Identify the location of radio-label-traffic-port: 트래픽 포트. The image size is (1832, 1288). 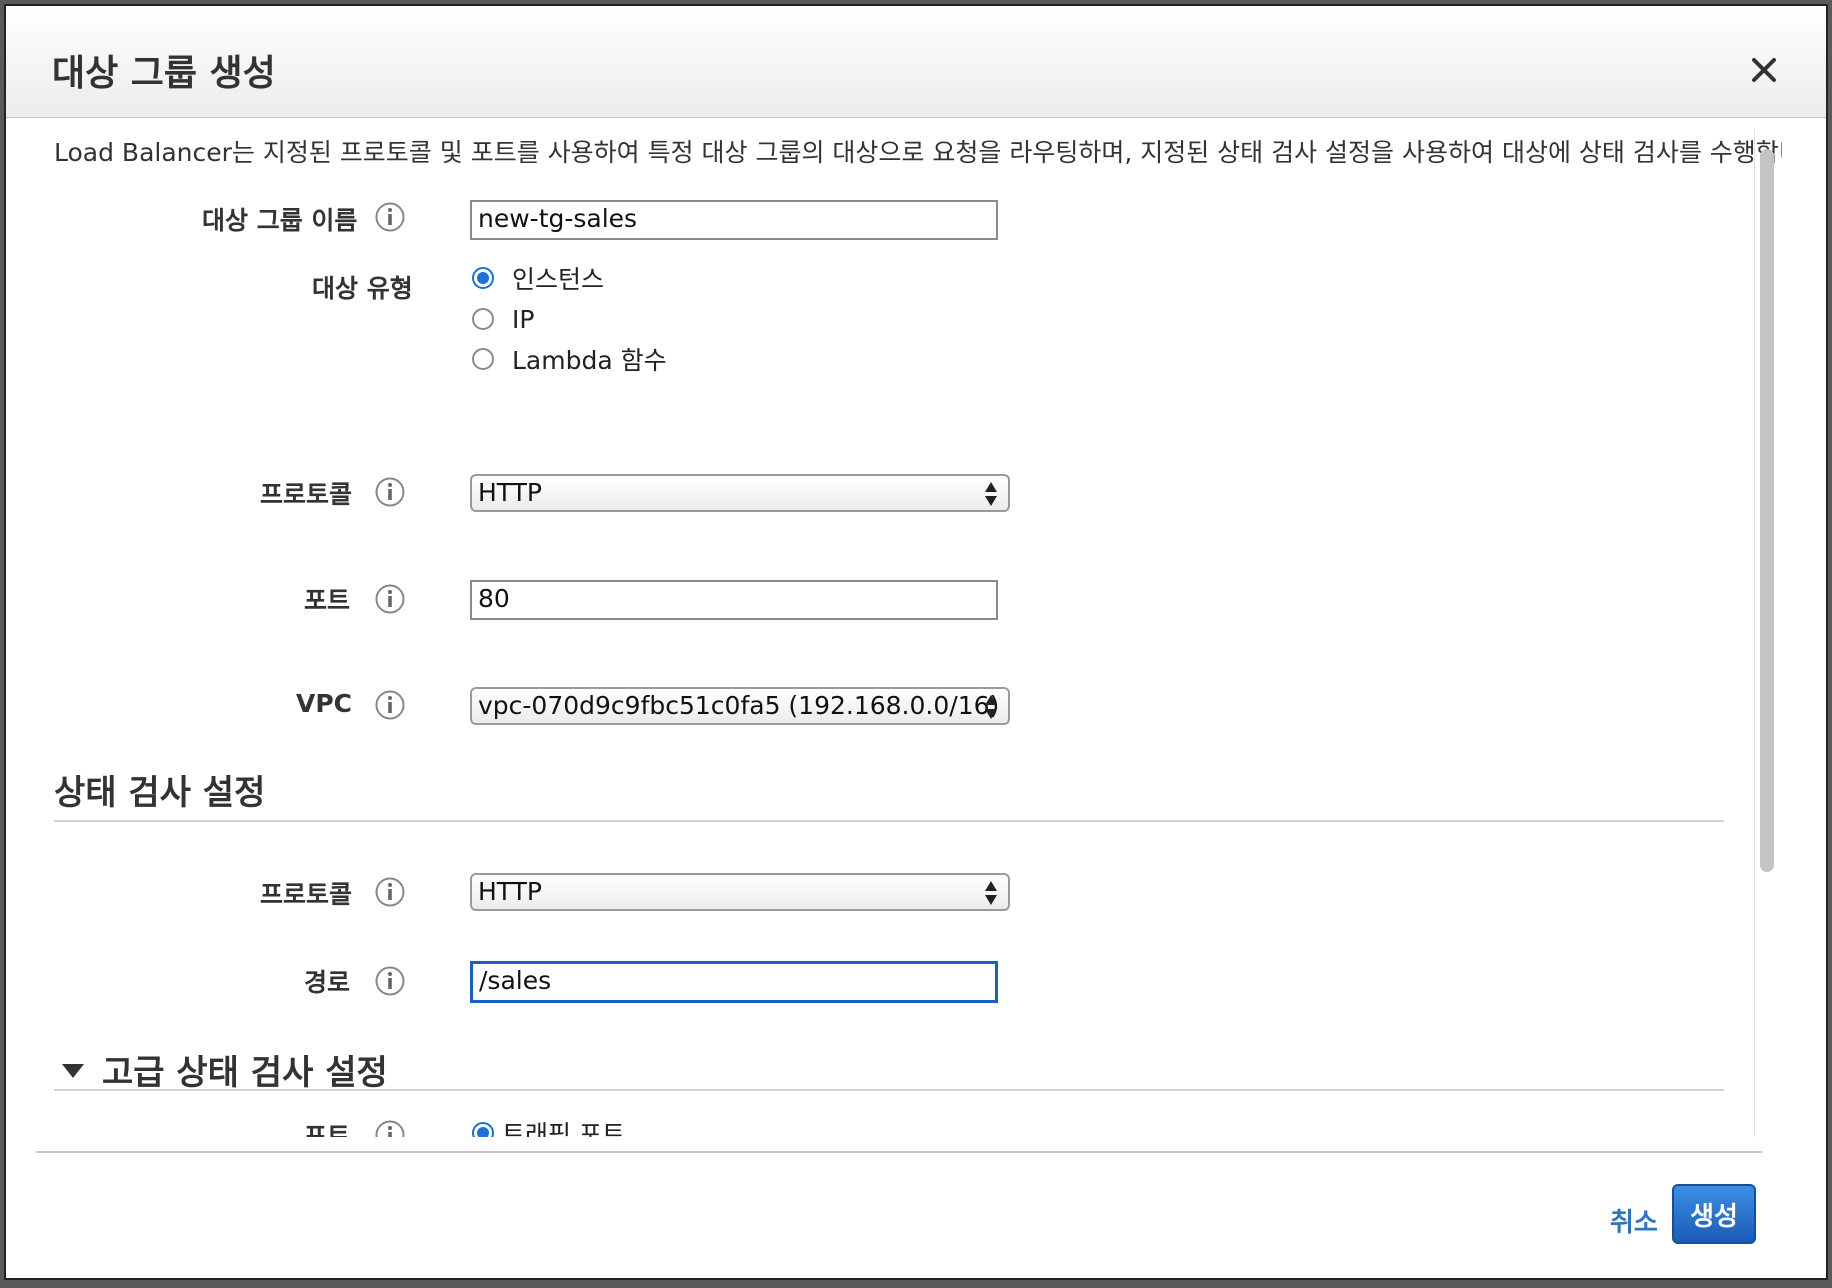
(563, 1128).